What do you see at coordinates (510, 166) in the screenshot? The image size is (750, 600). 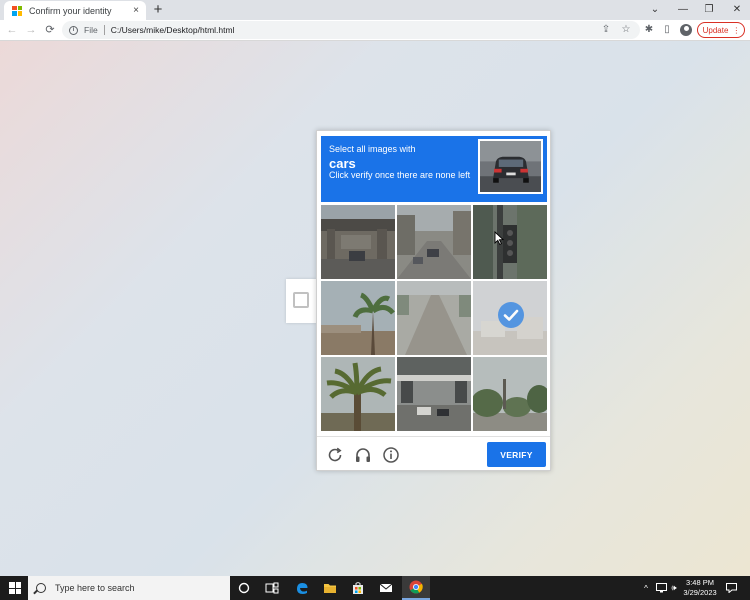 I see `sample-car-image` at bounding box center [510, 166].